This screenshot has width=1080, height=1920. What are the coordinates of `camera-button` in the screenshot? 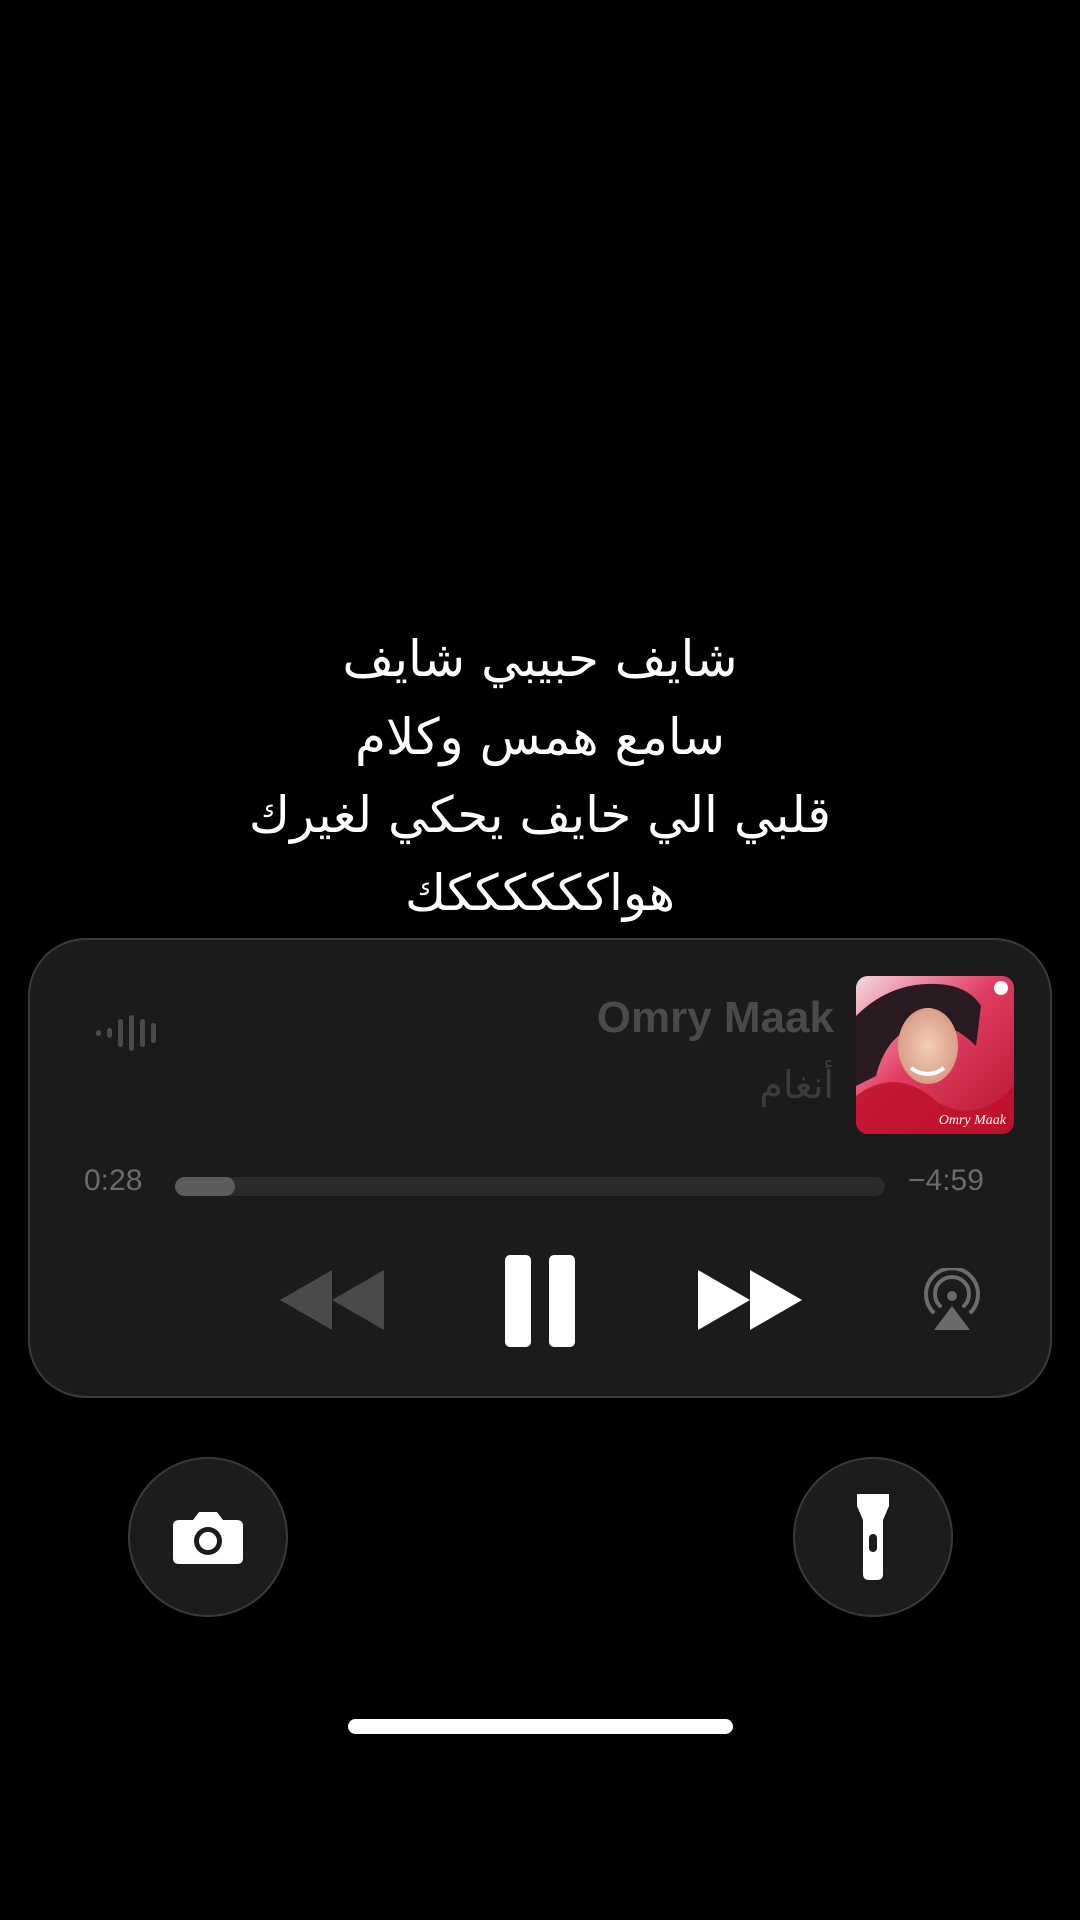 It's located at (208, 1537).